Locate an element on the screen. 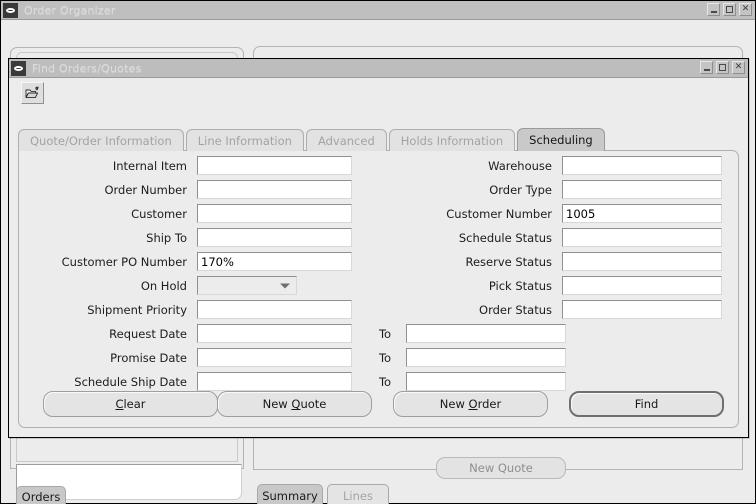  tab-holds-information: Holds Information is located at coordinates (452, 140).